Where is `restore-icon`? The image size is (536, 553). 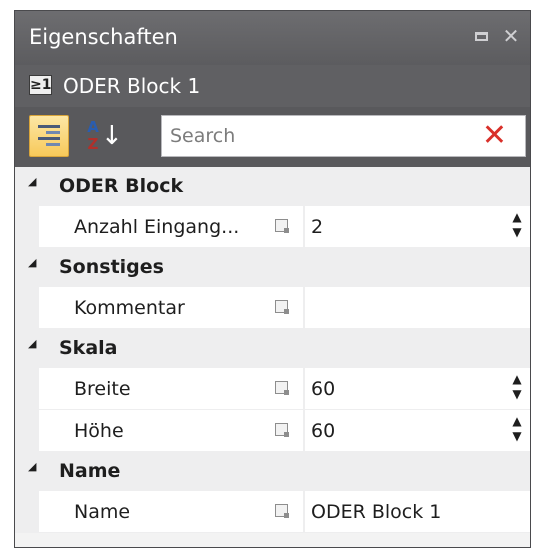
restore-icon is located at coordinates (481, 36).